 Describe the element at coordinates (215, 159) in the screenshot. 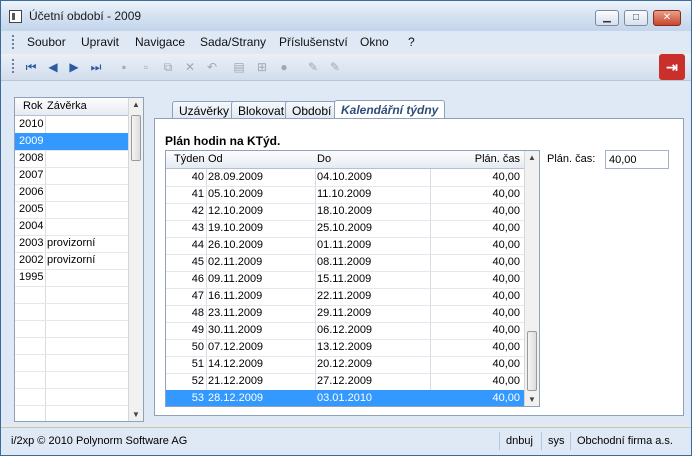

I see `from-header: Od` at that location.